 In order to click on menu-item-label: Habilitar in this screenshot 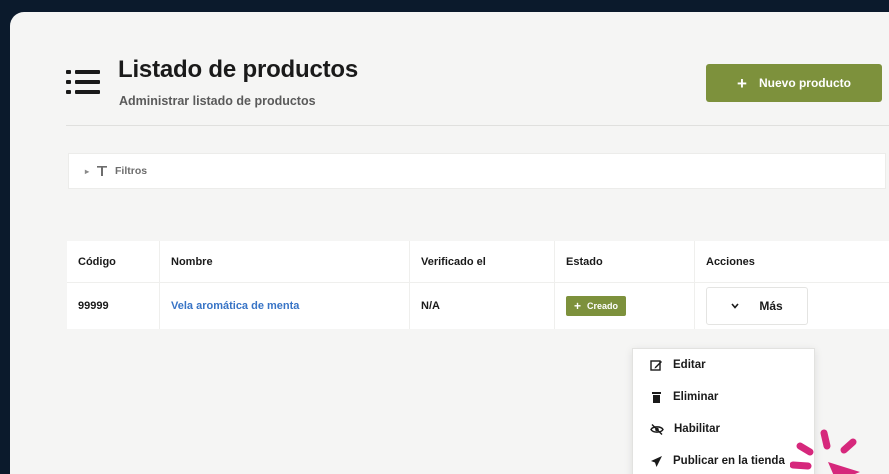, I will do `click(697, 429)`.